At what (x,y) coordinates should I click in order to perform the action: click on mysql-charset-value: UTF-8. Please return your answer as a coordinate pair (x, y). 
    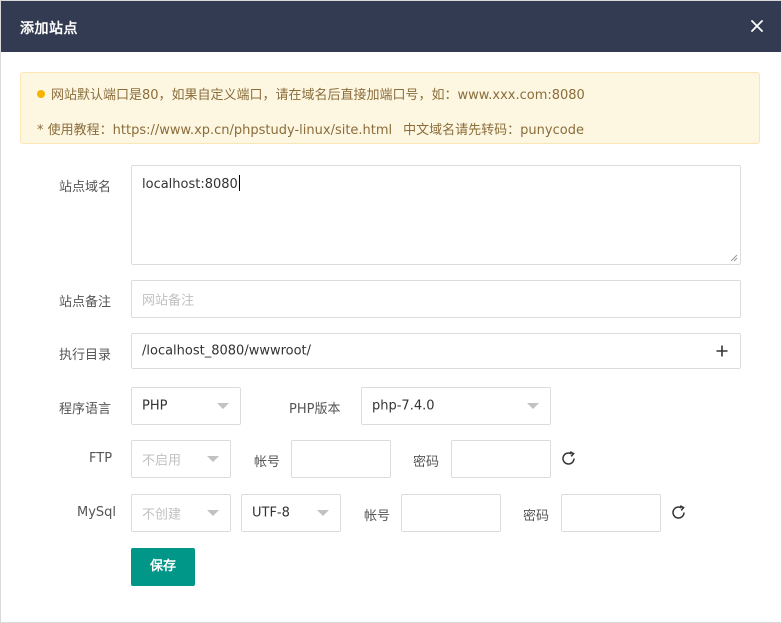
    Looking at the image, I should click on (271, 513).